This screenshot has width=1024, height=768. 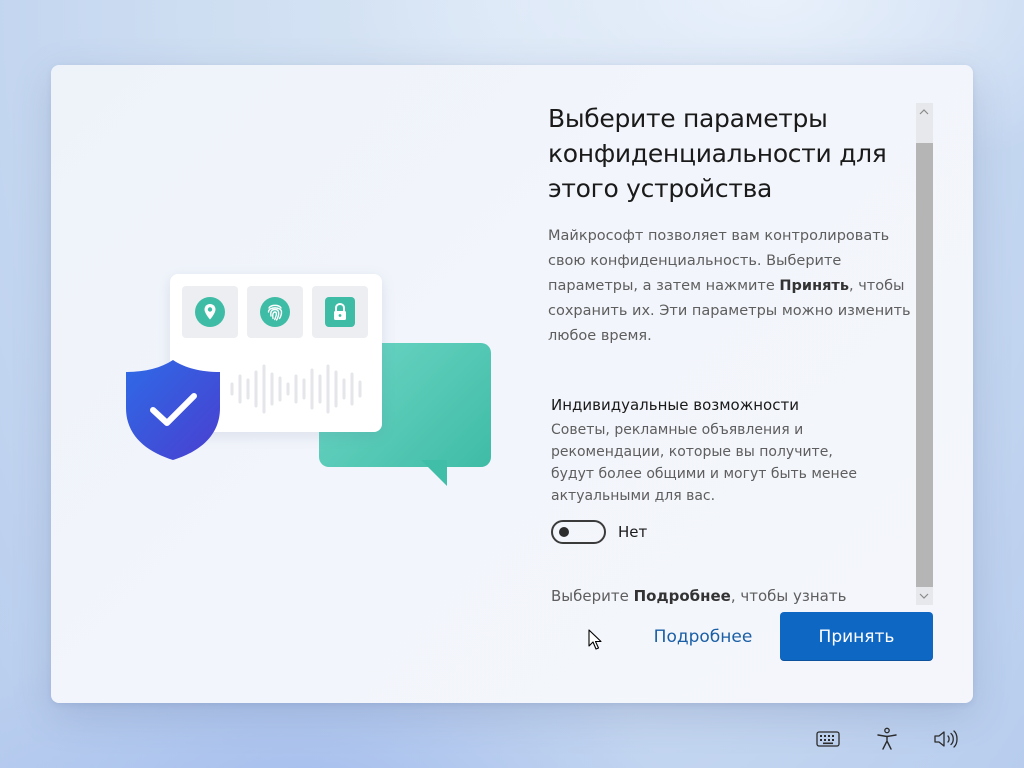 What do you see at coordinates (923, 112) in the screenshot?
I see `scroll-up-icon` at bounding box center [923, 112].